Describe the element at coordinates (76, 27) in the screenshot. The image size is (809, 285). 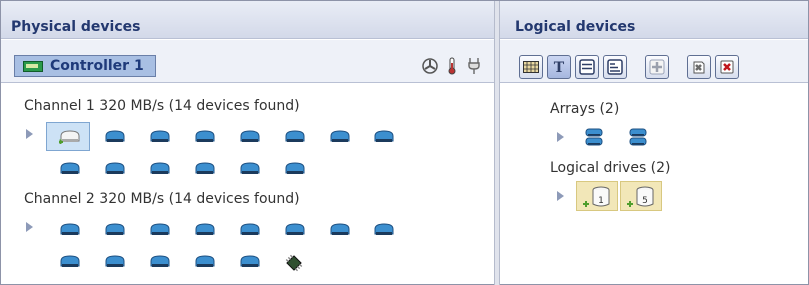
I see `physical-devices-title: Physical devices` at that location.